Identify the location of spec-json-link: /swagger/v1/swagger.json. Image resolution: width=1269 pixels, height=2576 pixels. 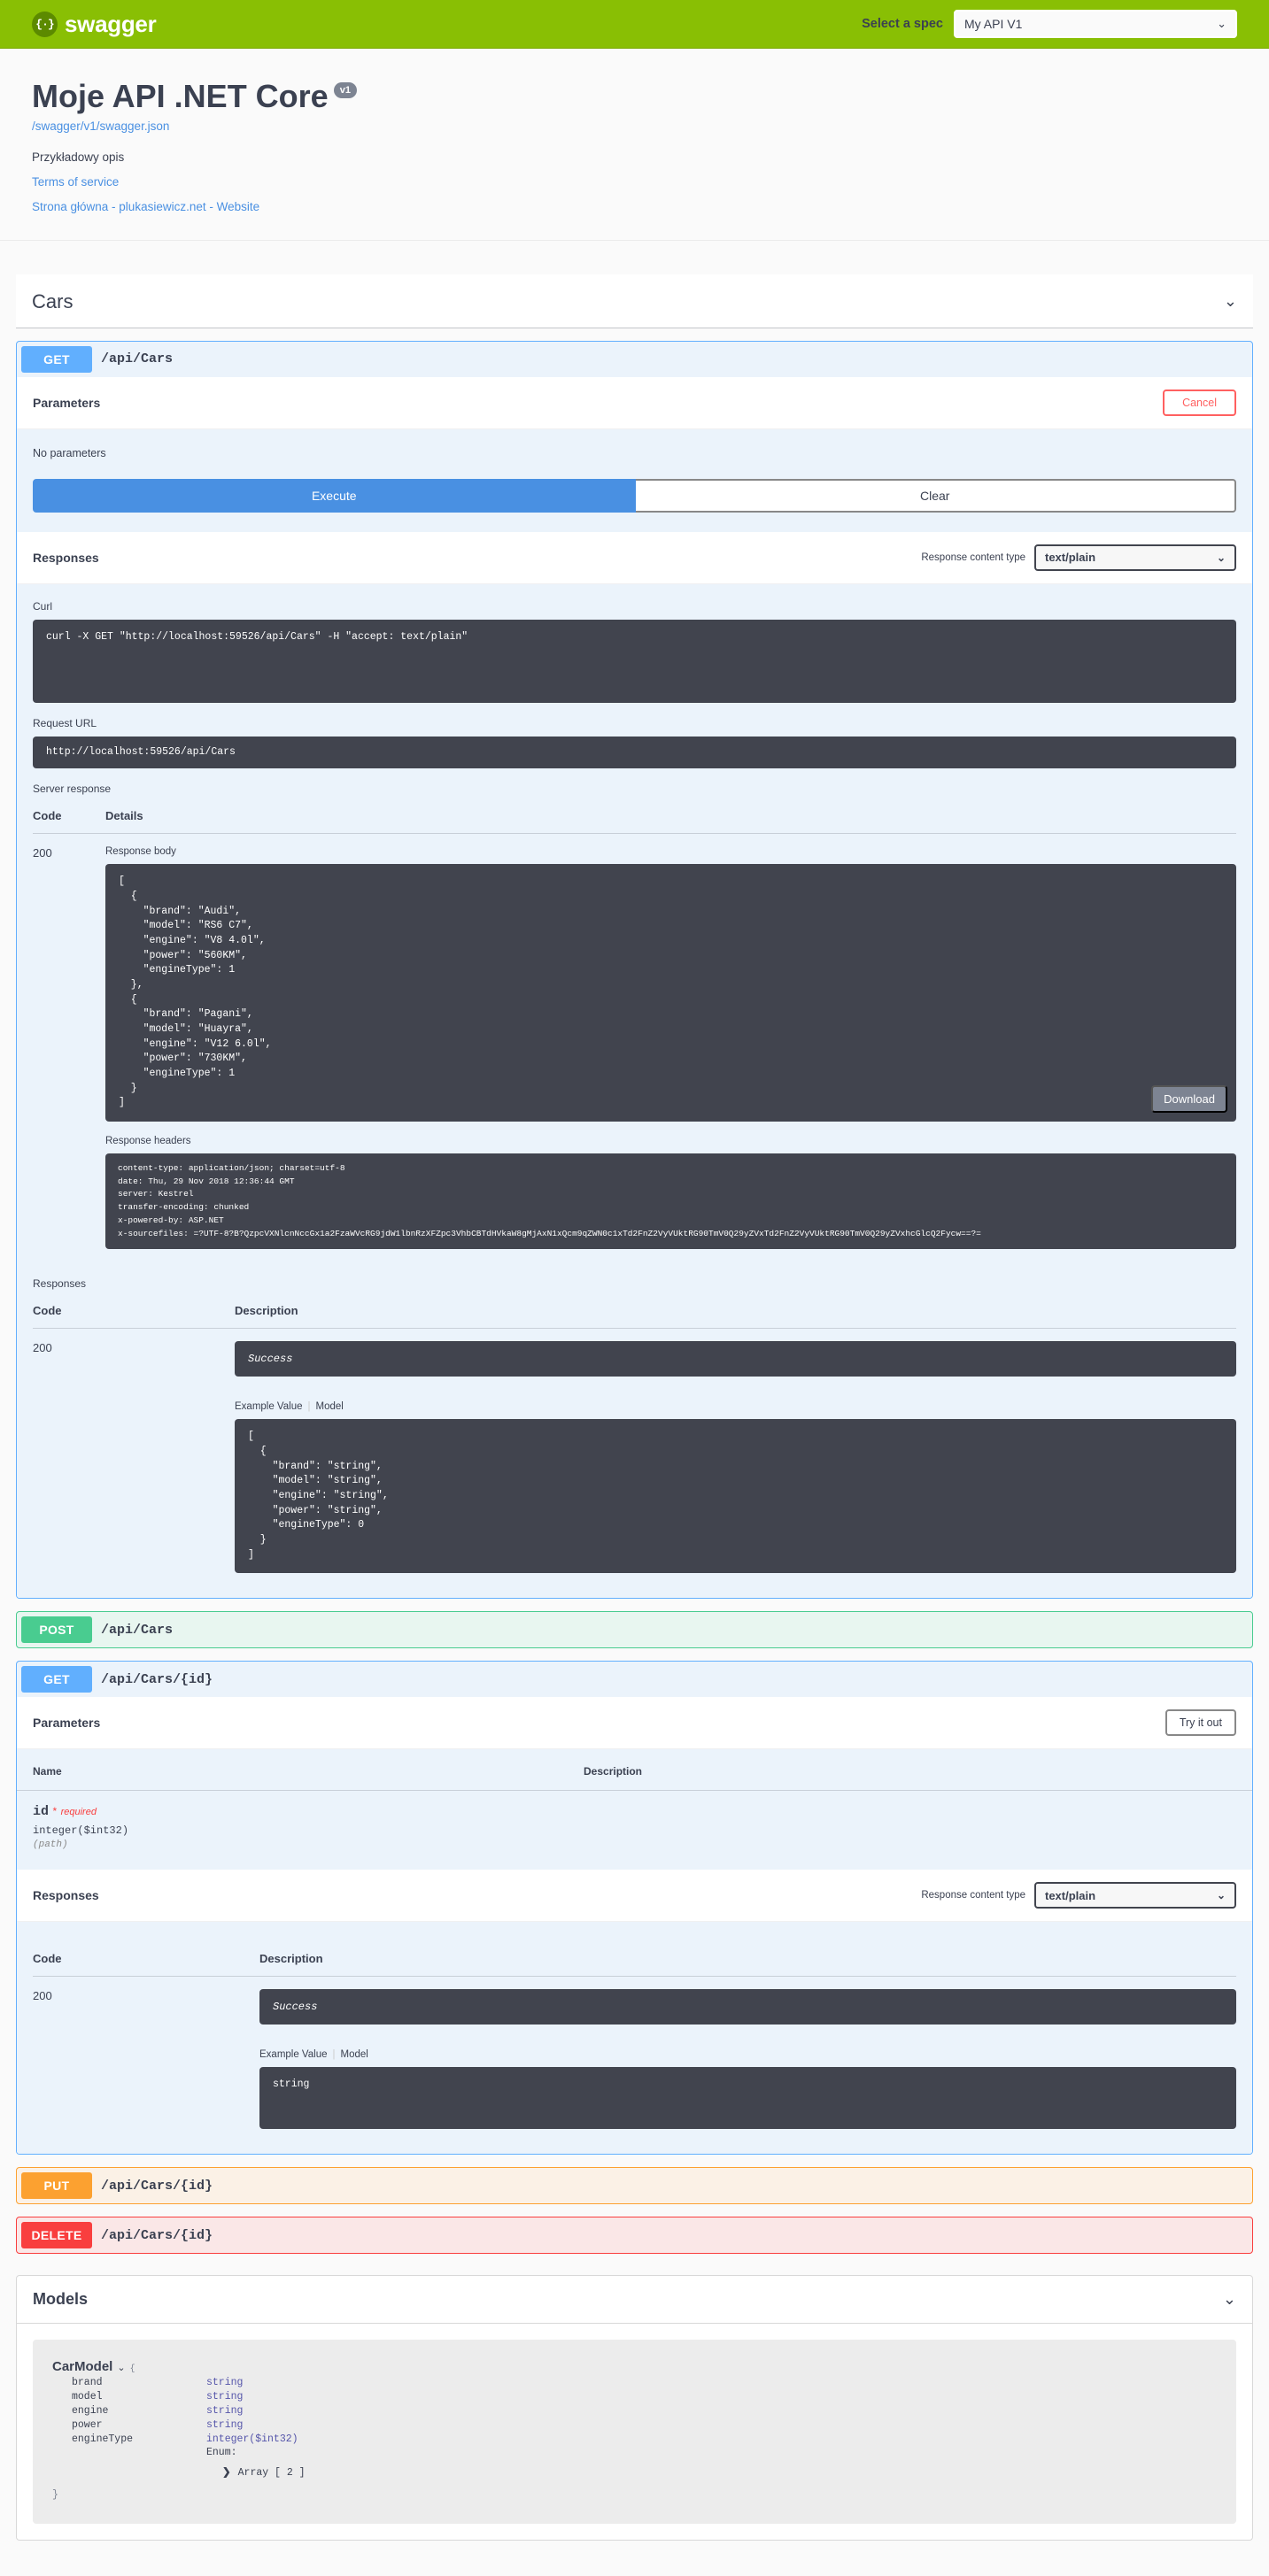
(100, 126).